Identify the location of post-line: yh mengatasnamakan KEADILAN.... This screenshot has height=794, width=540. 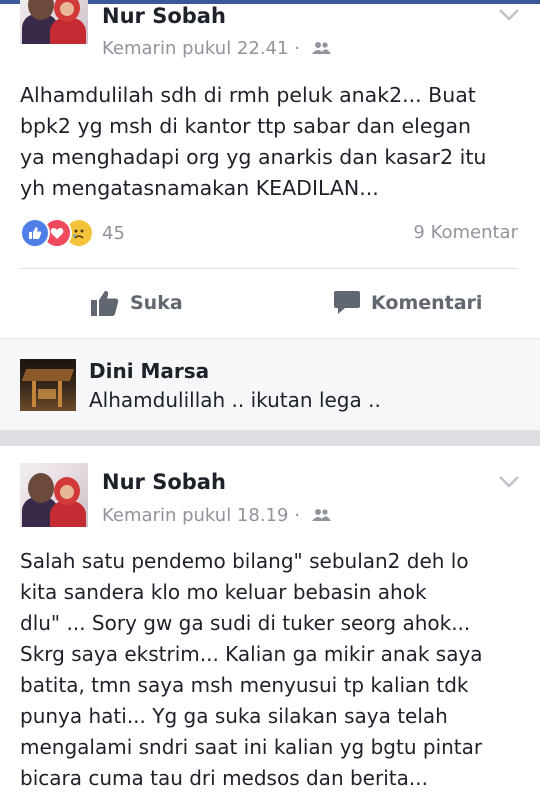
(199, 188).